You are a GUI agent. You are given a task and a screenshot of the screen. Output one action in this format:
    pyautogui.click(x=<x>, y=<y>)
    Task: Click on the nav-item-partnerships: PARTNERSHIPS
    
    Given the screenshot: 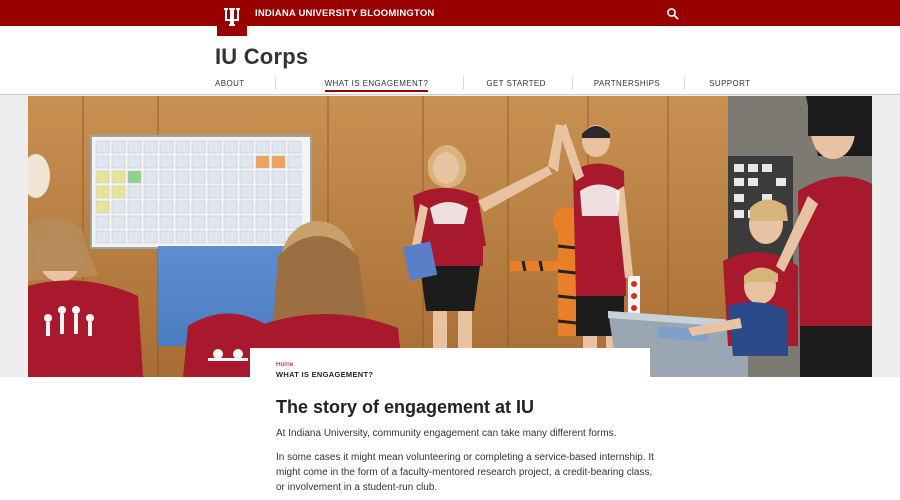 What is the action you would take?
    pyautogui.click(x=627, y=83)
    